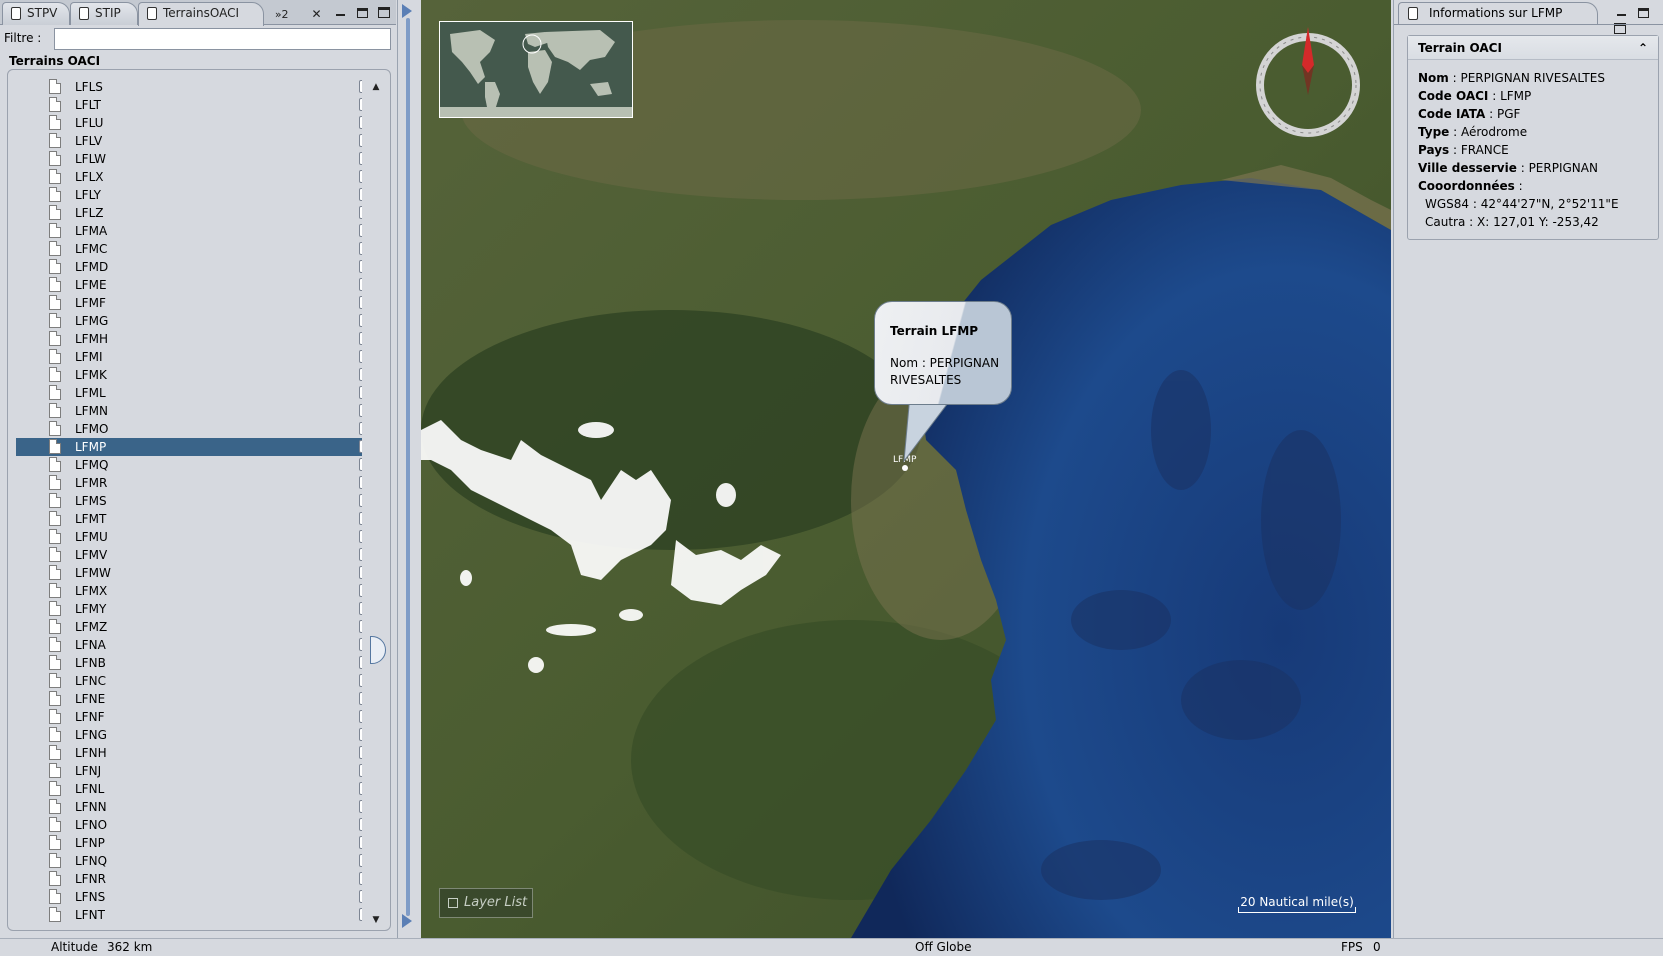 This screenshot has width=1663, height=956. What do you see at coordinates (189, 663) in the screenshot?
I see `list-item: LFNB` at bounding box center [189, 663].